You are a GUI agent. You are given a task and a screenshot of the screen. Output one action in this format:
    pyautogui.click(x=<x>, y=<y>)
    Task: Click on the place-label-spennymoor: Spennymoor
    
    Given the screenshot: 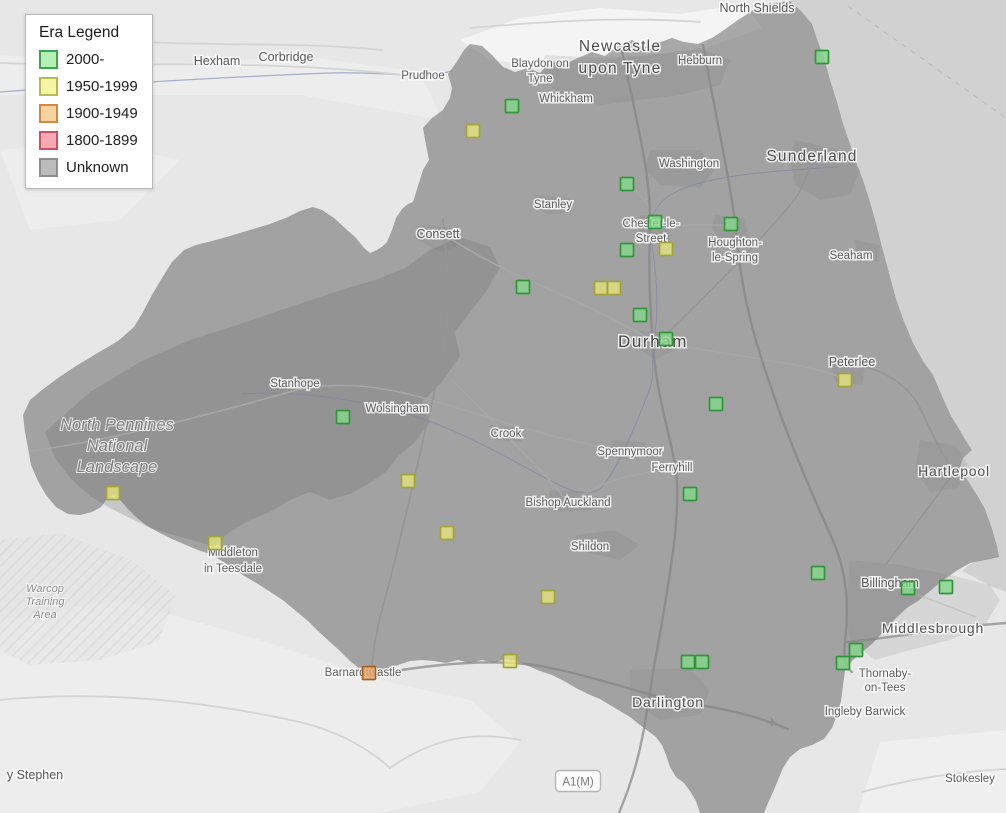 What is the action you would take?
    pyautogui.click(x=629, y=452)
    